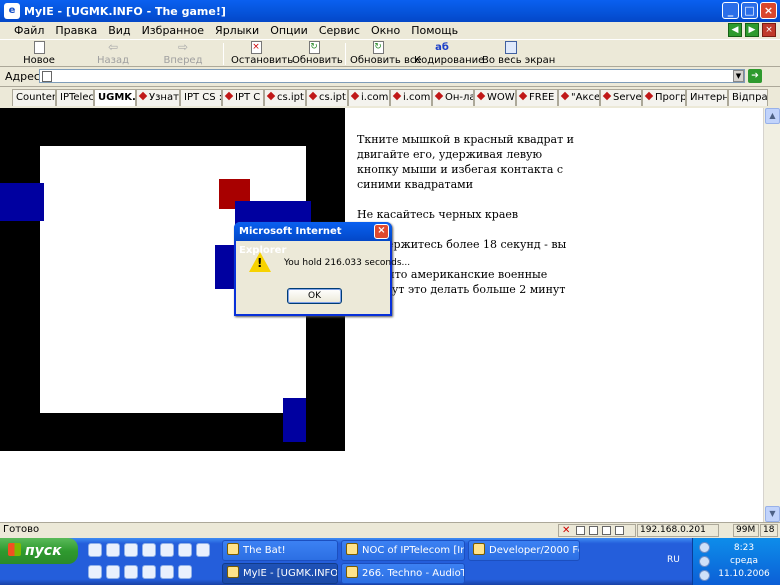 This screenshot has height=585, width=780. I want to click on tab-online: Он-ла, so click(453, 97).